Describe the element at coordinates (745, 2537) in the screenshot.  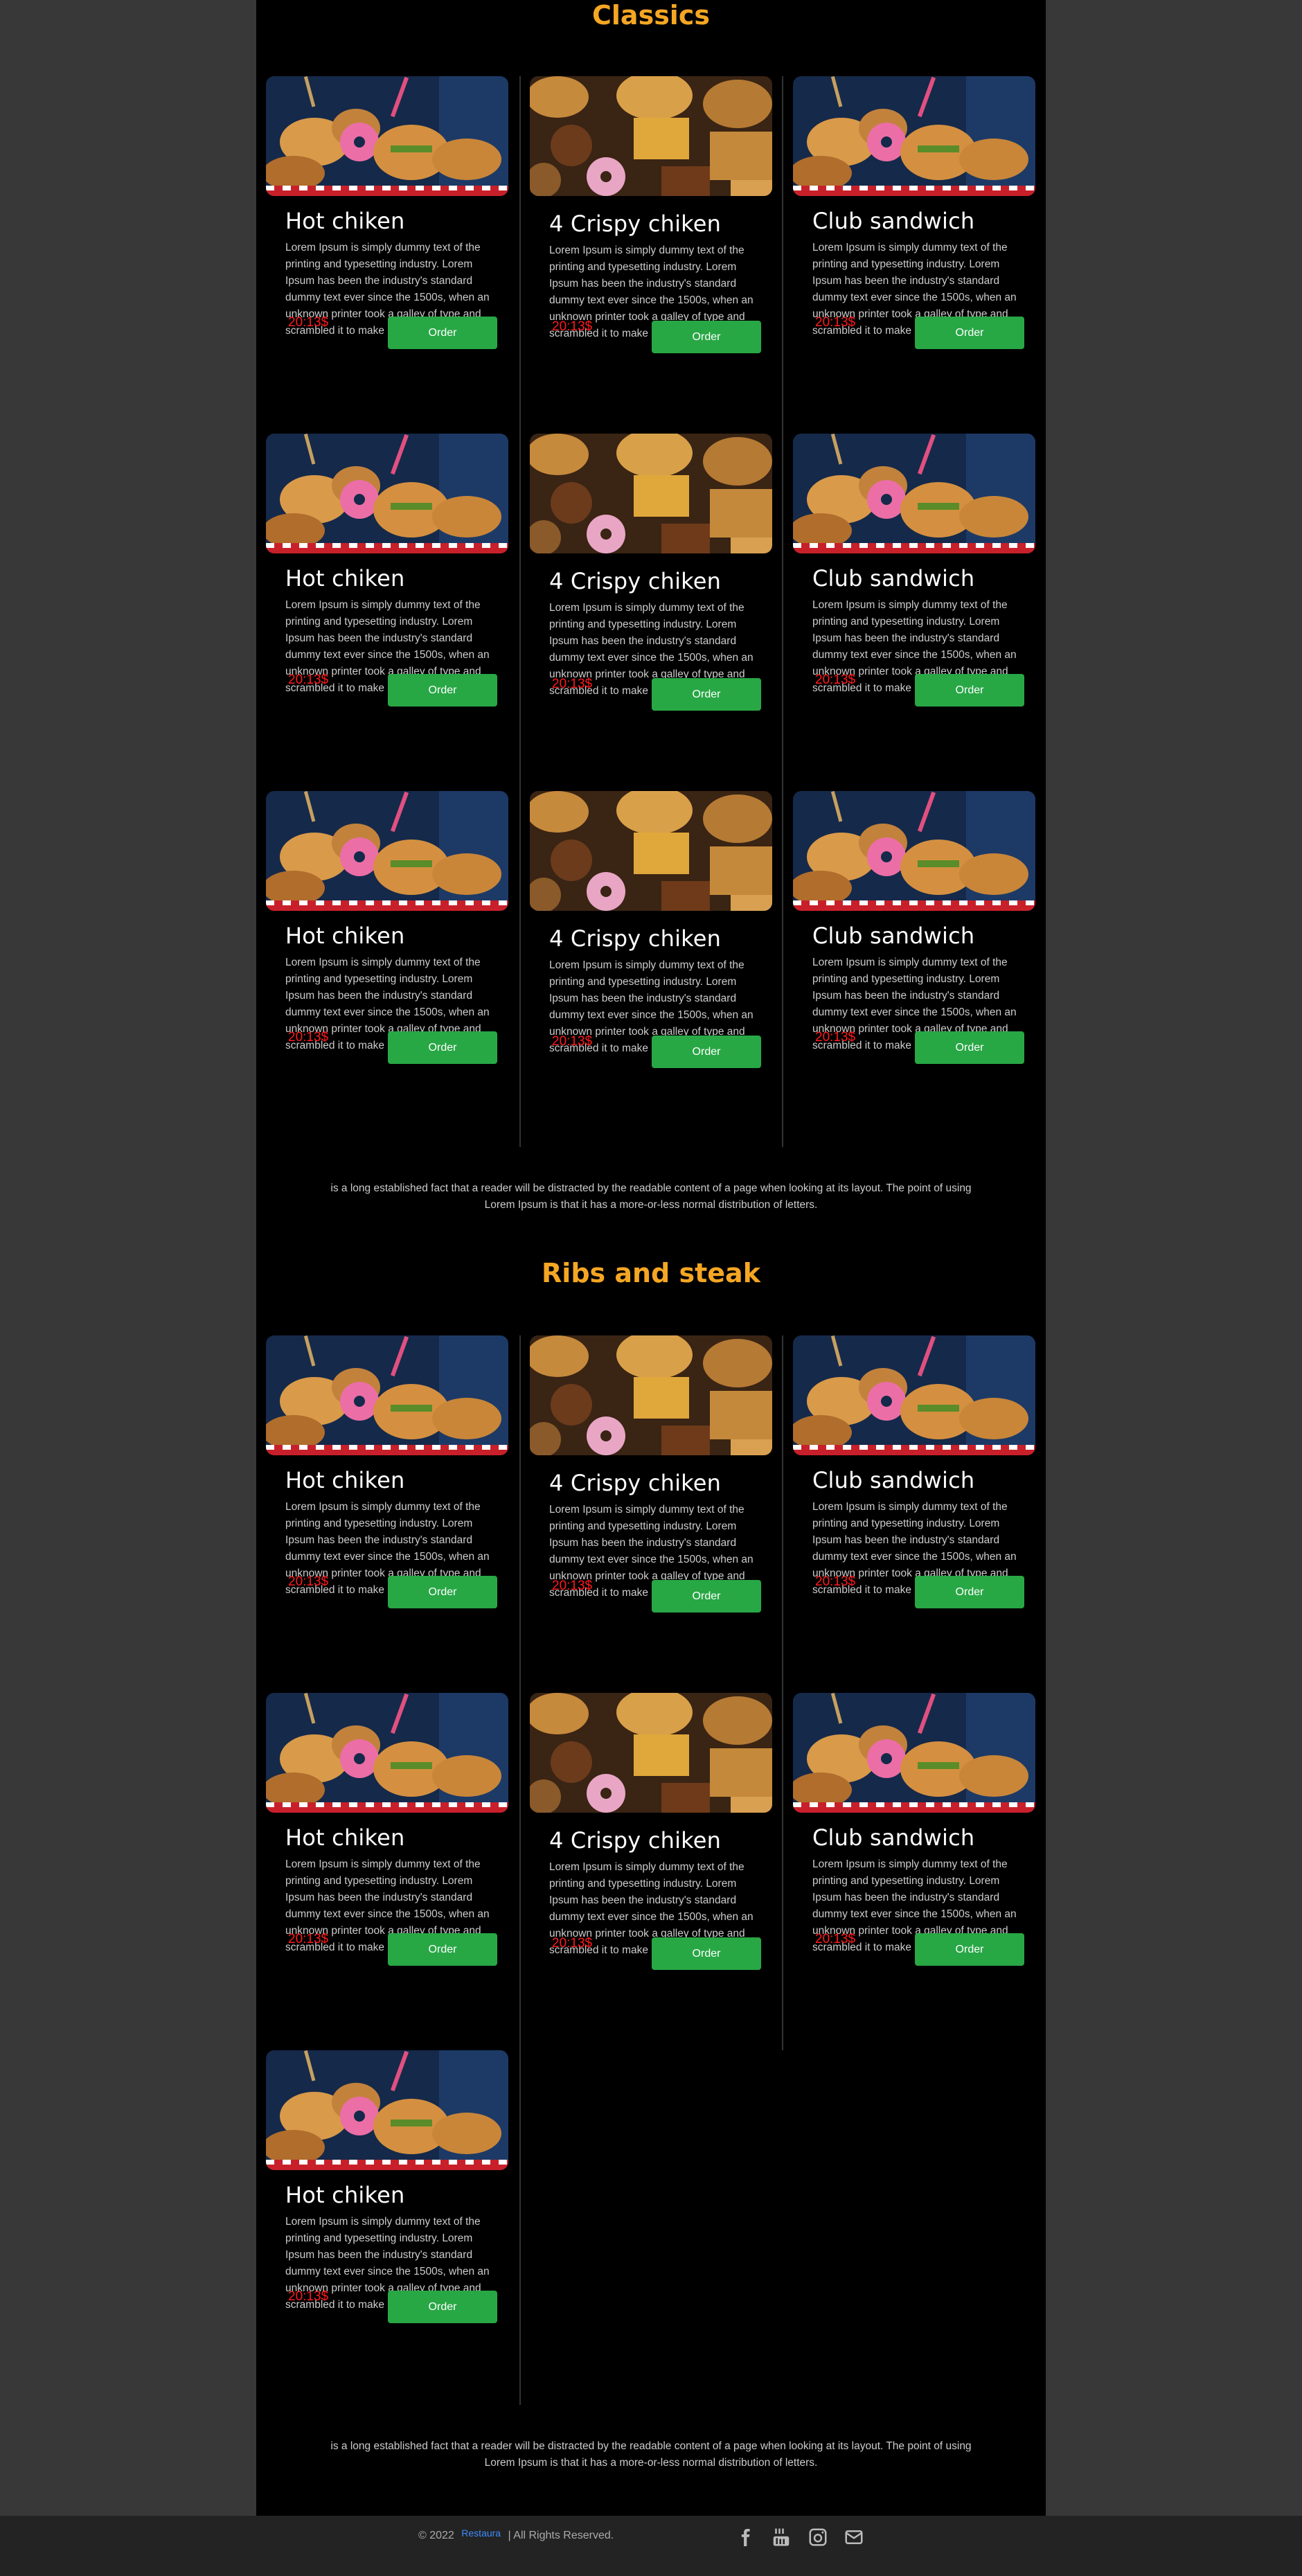
I see `facebook-icon` at that location.